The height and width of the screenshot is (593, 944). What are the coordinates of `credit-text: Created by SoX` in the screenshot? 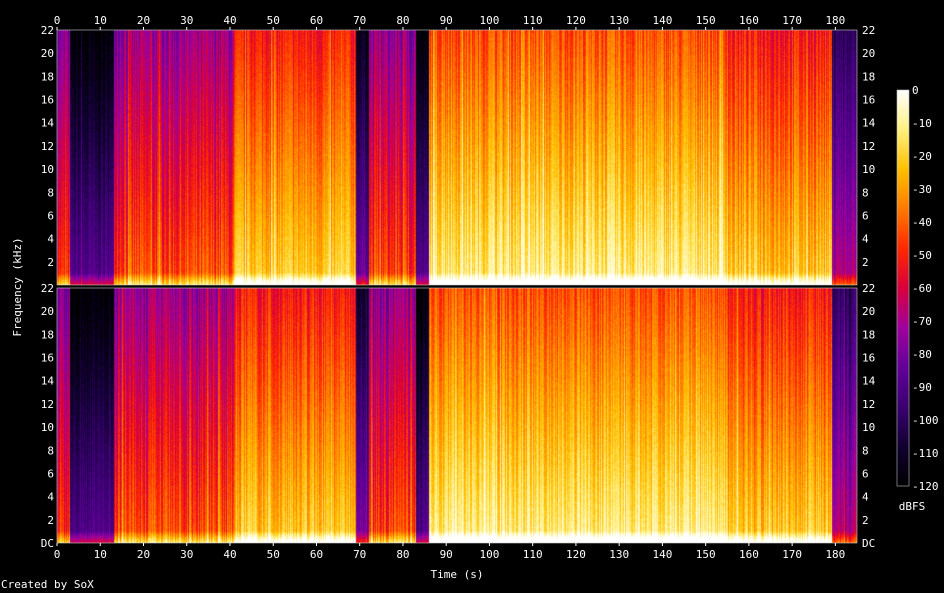 It's located at (47, 584).